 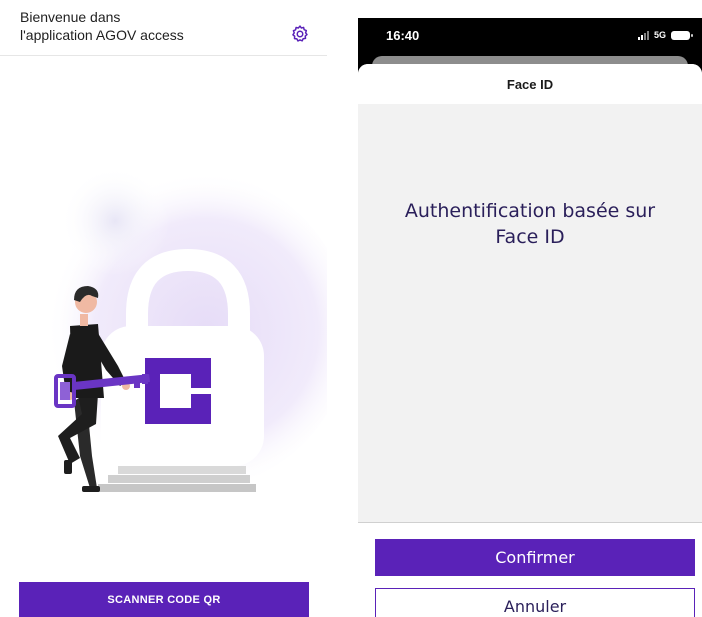 What do you see at coordinates (178, 391) in the screenshot?
I see `agov-logo-mark` at bounding box center [178, 391].